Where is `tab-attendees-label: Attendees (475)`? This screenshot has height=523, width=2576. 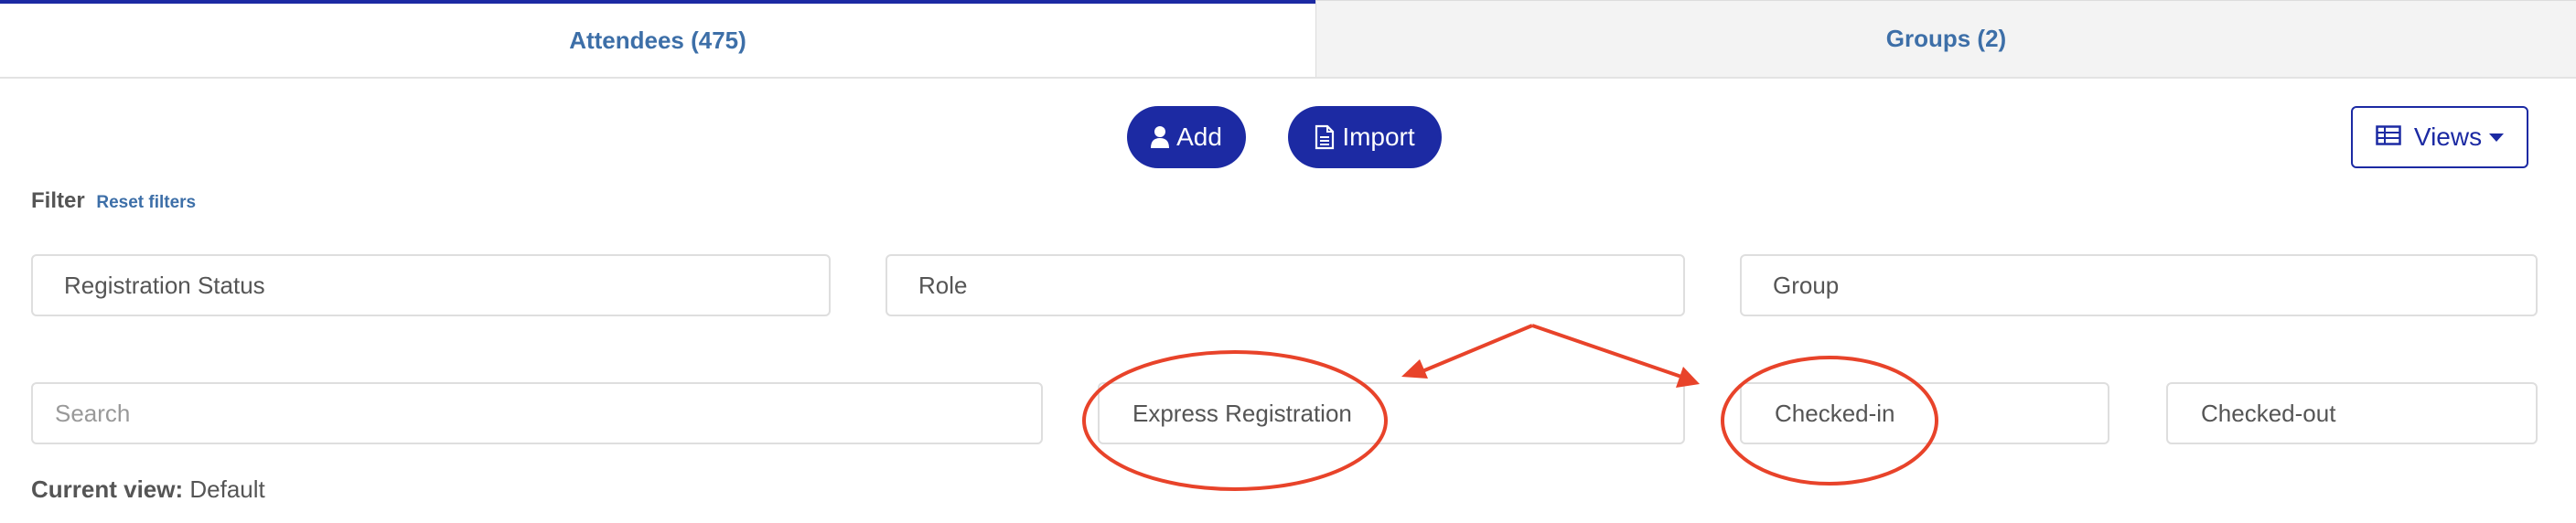
tab-attendees-label: Attendees (475) is located at coordinates (657, 40).